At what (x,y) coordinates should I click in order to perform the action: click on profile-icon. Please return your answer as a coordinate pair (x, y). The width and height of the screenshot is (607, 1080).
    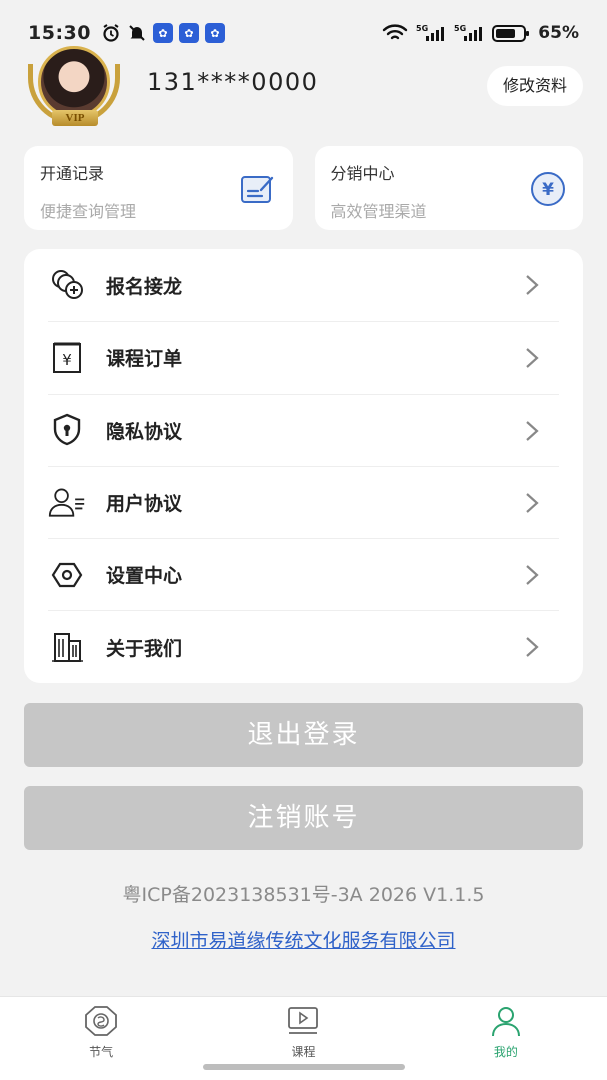
    Looking at the image, I should click on (505, 1022).